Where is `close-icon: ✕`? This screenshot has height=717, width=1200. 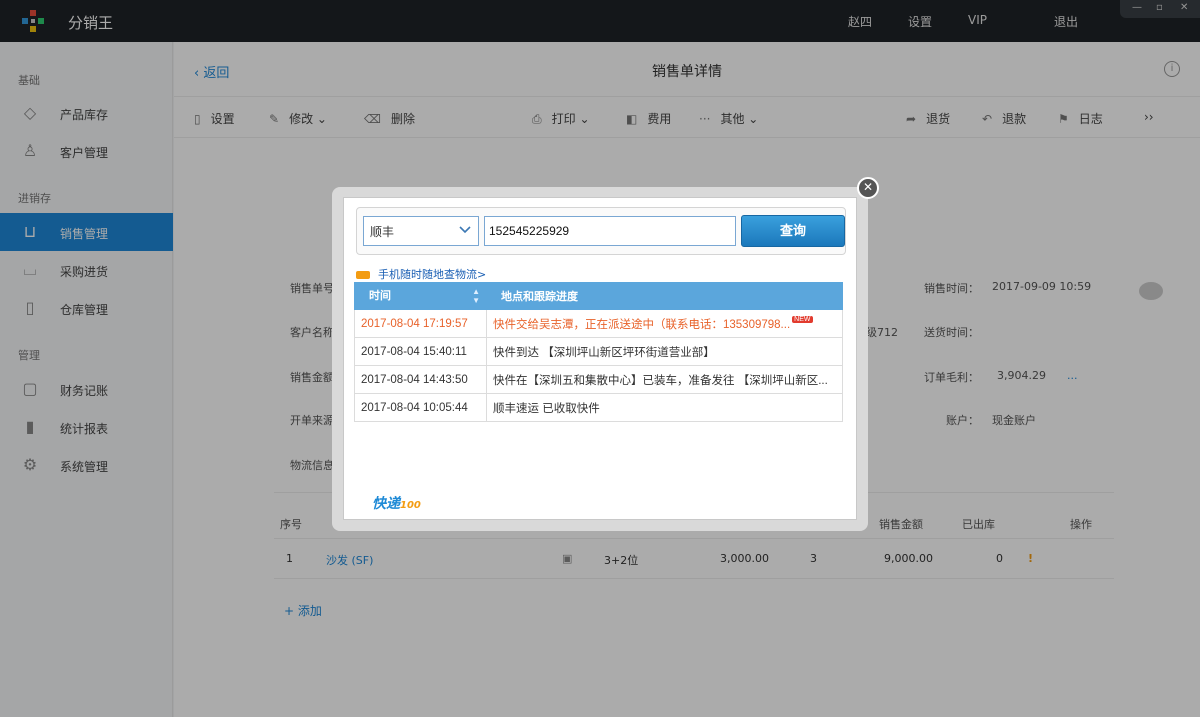
close-icon: ✕ is located at coordinates (868, 187).